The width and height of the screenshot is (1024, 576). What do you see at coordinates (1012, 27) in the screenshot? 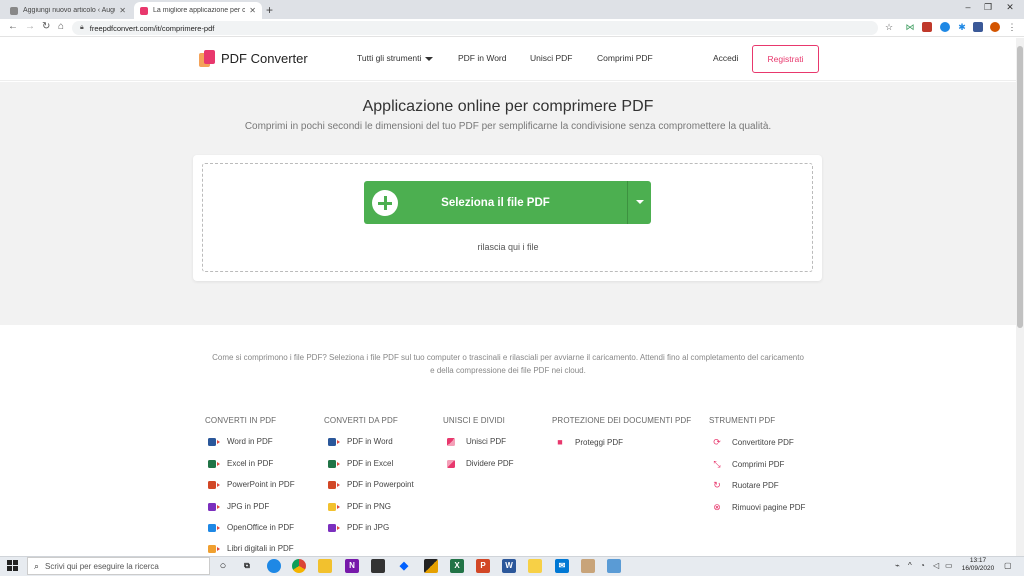
I see `menu-kebab-icon: ⋮` at bounding box center [1012, 27].